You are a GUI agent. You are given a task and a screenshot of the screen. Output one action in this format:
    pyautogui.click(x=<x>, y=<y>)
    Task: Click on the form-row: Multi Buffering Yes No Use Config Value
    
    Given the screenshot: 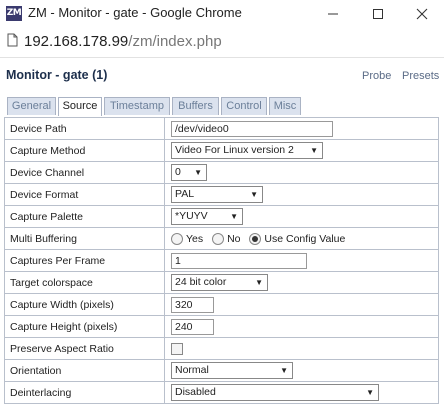 What is the action you would take?
    pyautogui.click(x=221, y=238)
    